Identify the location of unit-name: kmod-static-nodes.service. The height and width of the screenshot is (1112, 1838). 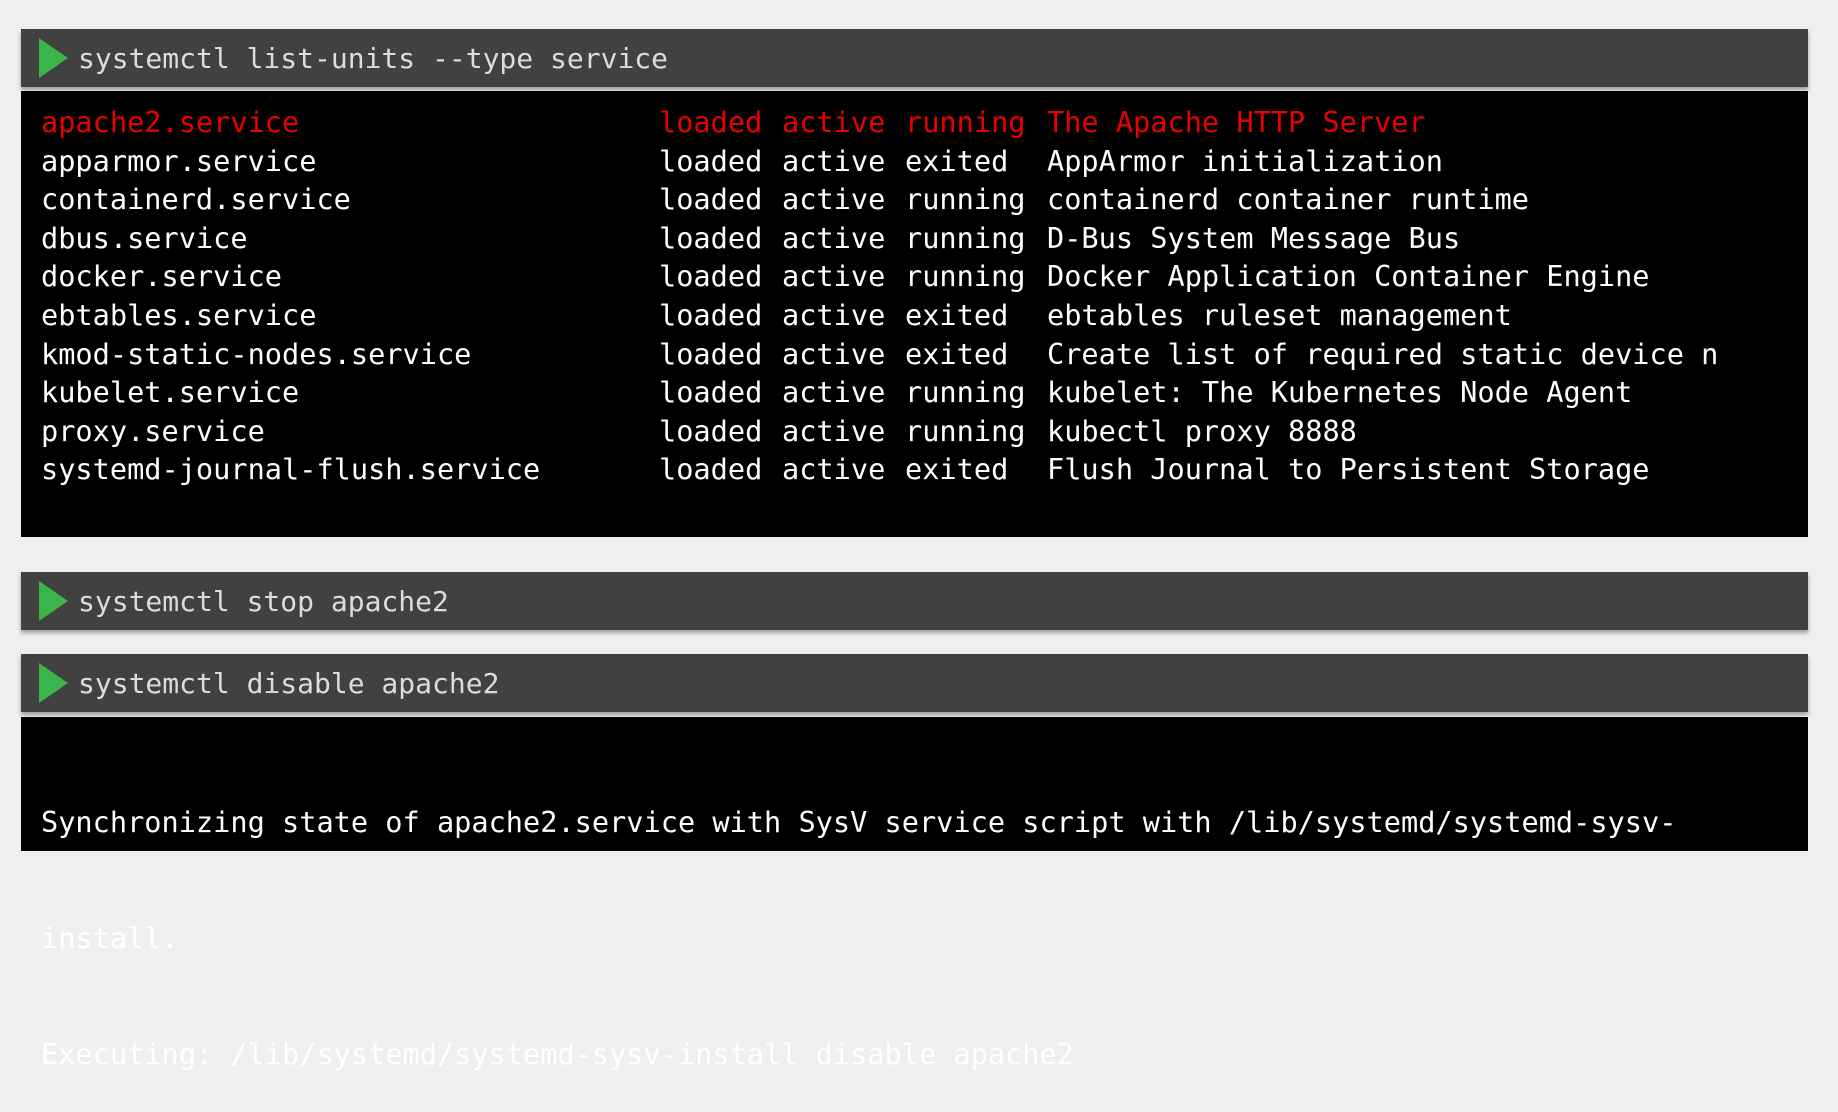
(256, 353).